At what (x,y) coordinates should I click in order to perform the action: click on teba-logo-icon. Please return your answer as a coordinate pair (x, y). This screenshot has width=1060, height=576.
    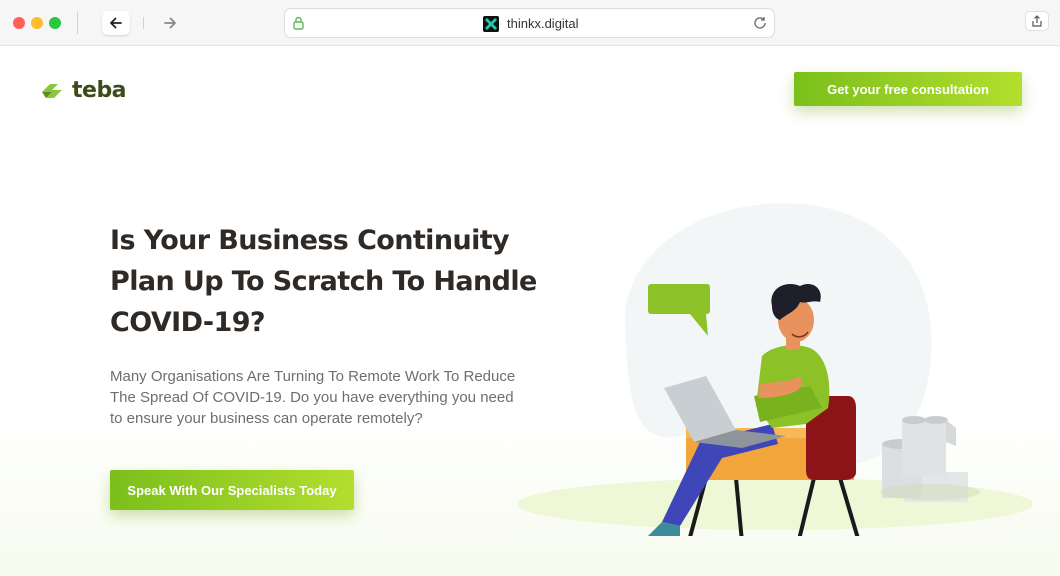
    Looking at the image, I should click on (52, 90).